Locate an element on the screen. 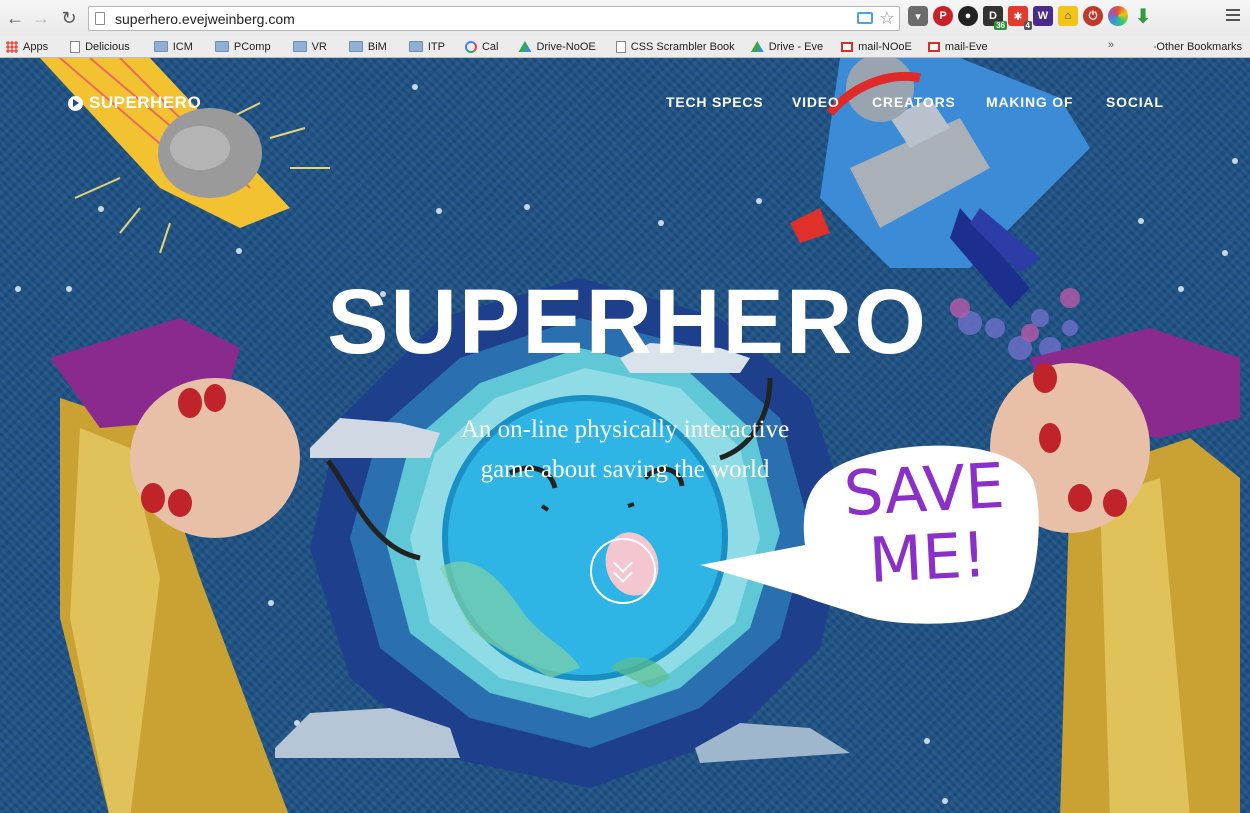 This screenshot has height=813, width=1250. house-extension-icon: ⌂ is located at coordinates (1068, 16).